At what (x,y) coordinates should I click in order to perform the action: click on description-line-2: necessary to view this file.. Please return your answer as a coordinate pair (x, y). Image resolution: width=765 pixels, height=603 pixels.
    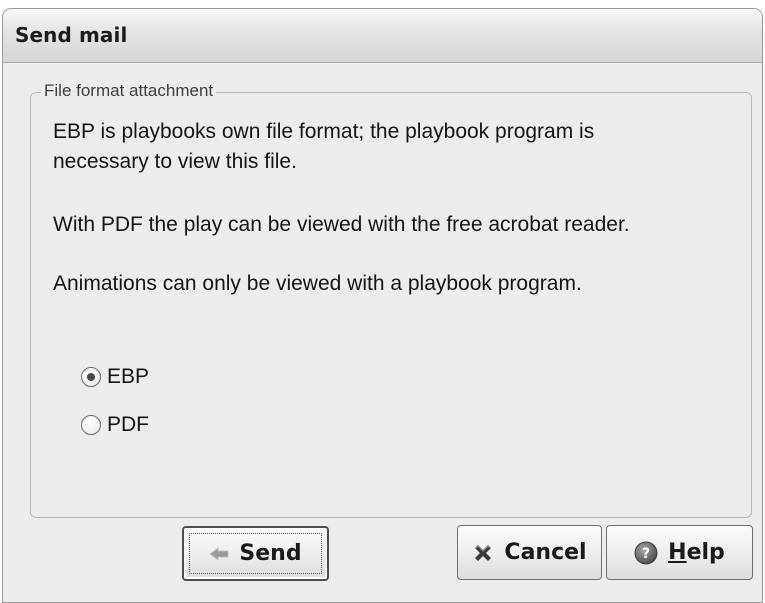
    Looking at the image, I should click on (175, 161).